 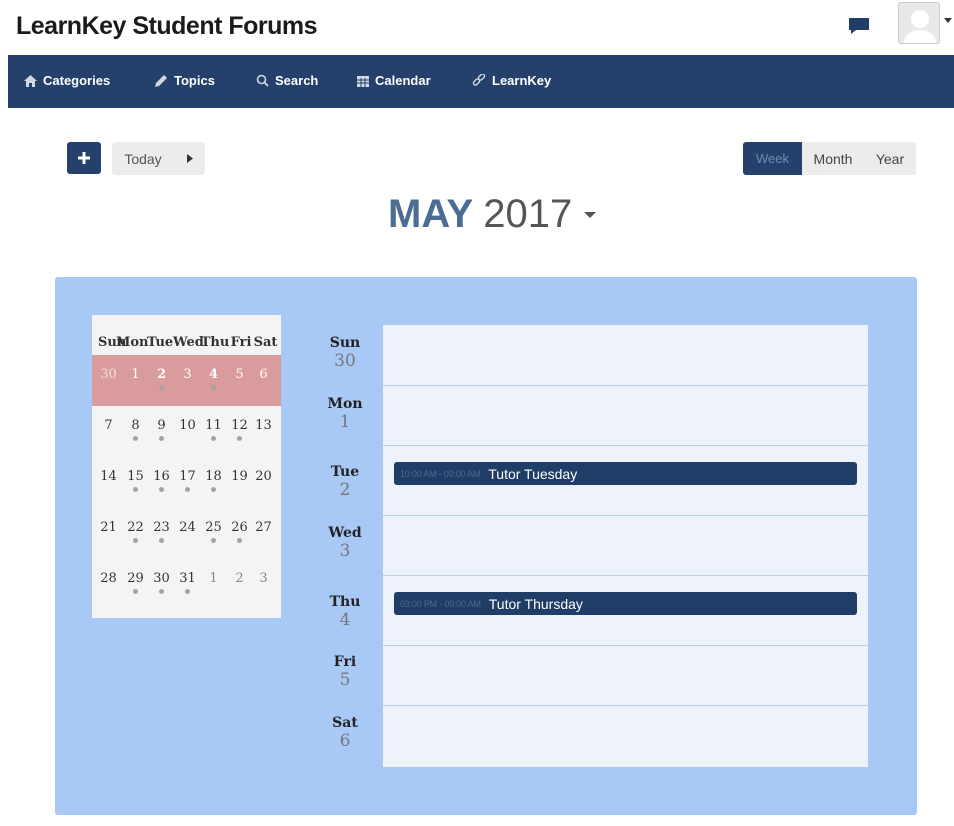 I want to click on mini-day-cell: 28, so click(x=108, y=578).